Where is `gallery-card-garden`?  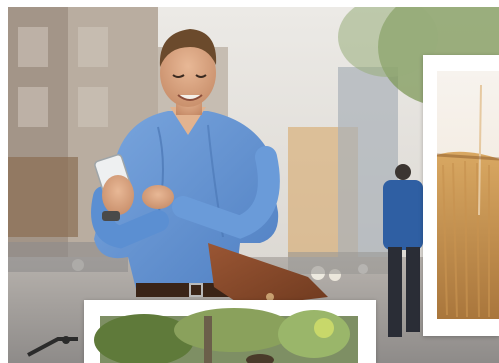 gallery-card-garden is located at coordinates (230, 331).